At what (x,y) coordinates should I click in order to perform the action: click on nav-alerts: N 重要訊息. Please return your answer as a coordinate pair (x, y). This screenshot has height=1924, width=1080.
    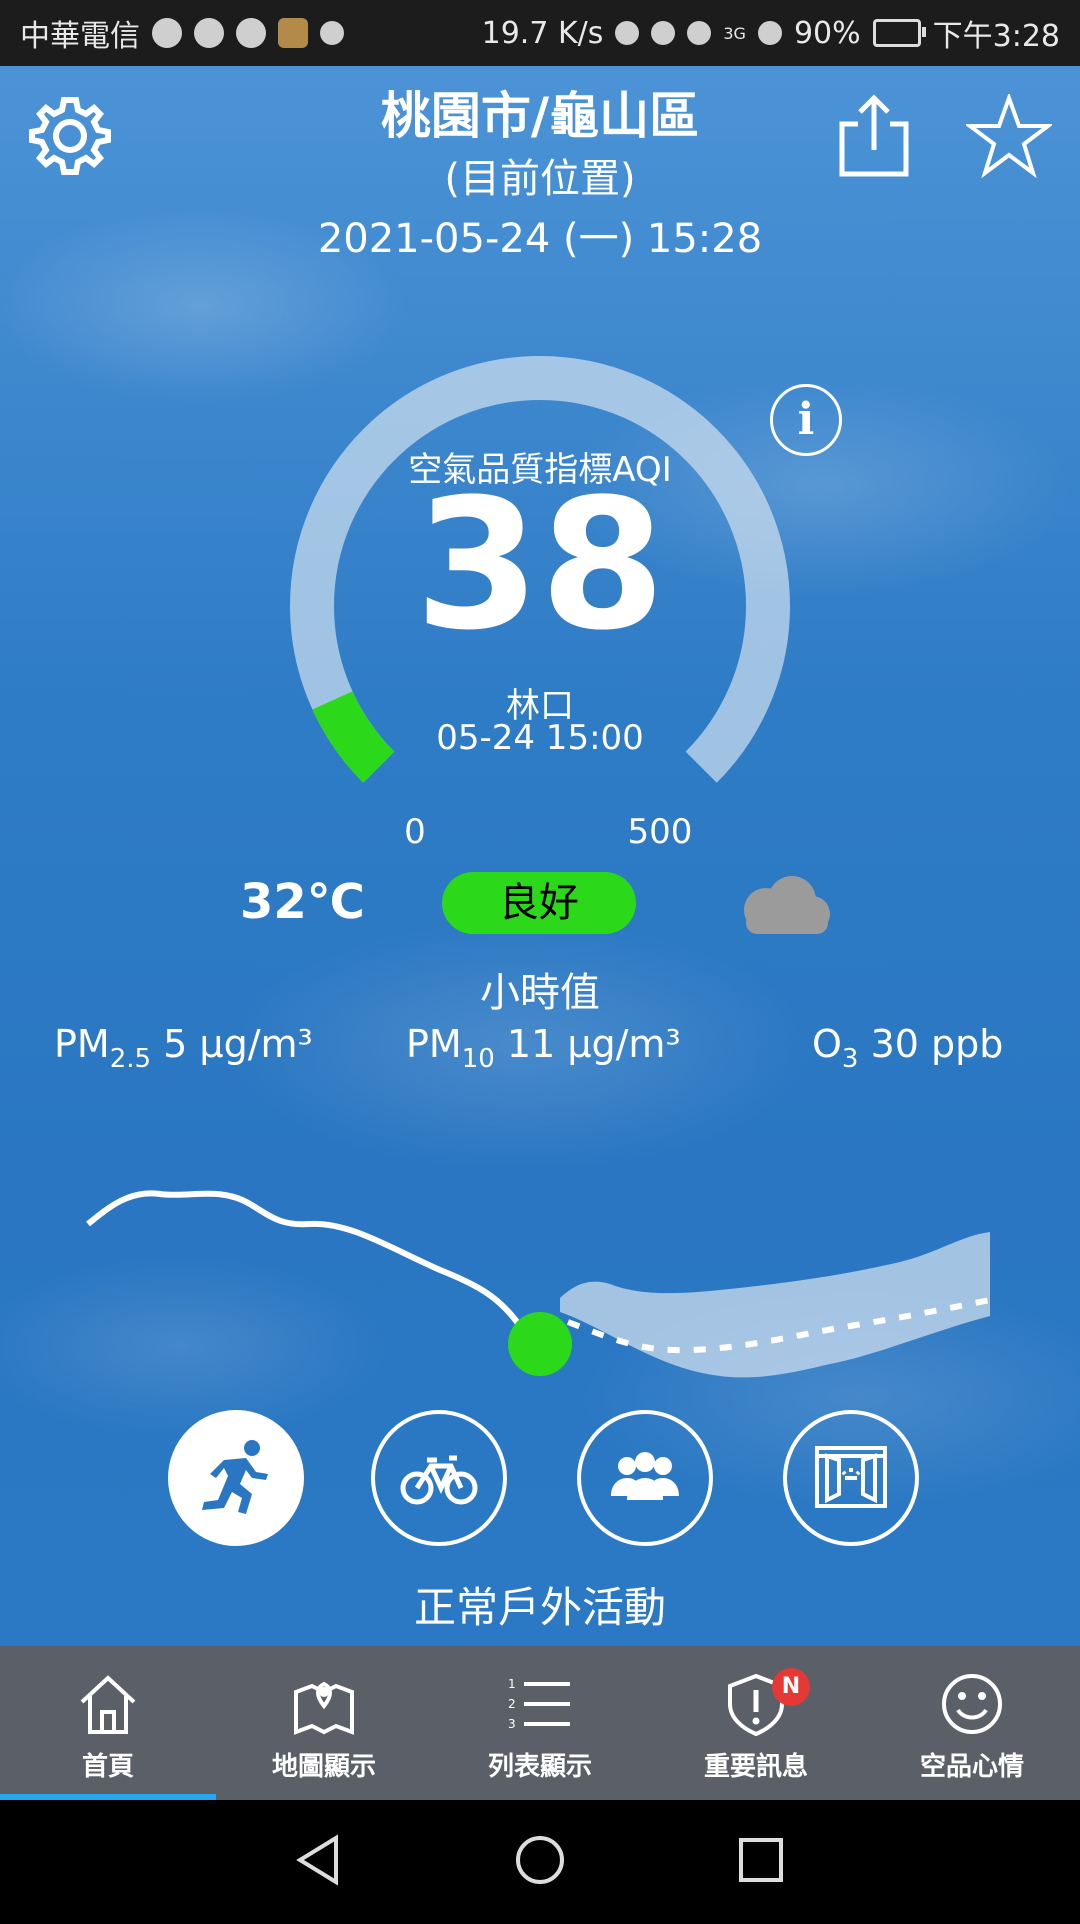
    Looking at the image, I should click on (756, 1723).